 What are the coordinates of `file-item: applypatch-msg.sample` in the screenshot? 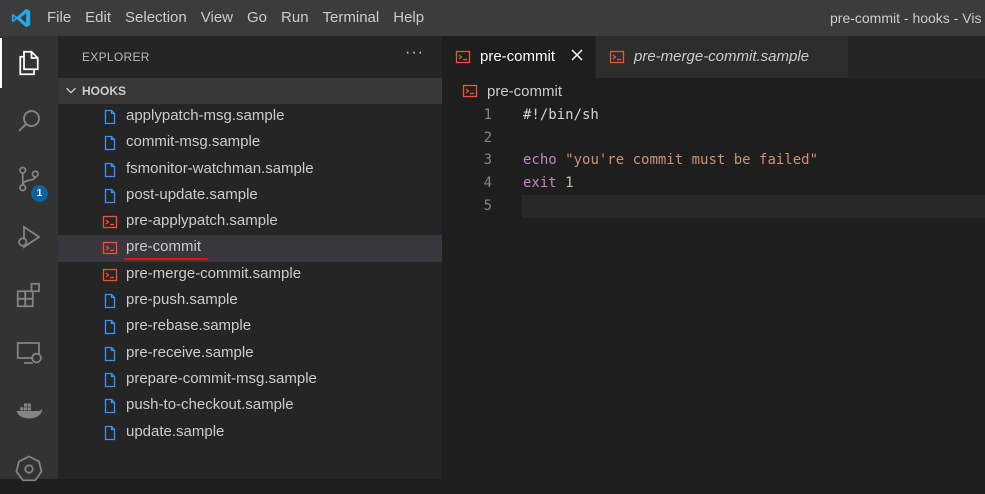 It's located at (250, 117).